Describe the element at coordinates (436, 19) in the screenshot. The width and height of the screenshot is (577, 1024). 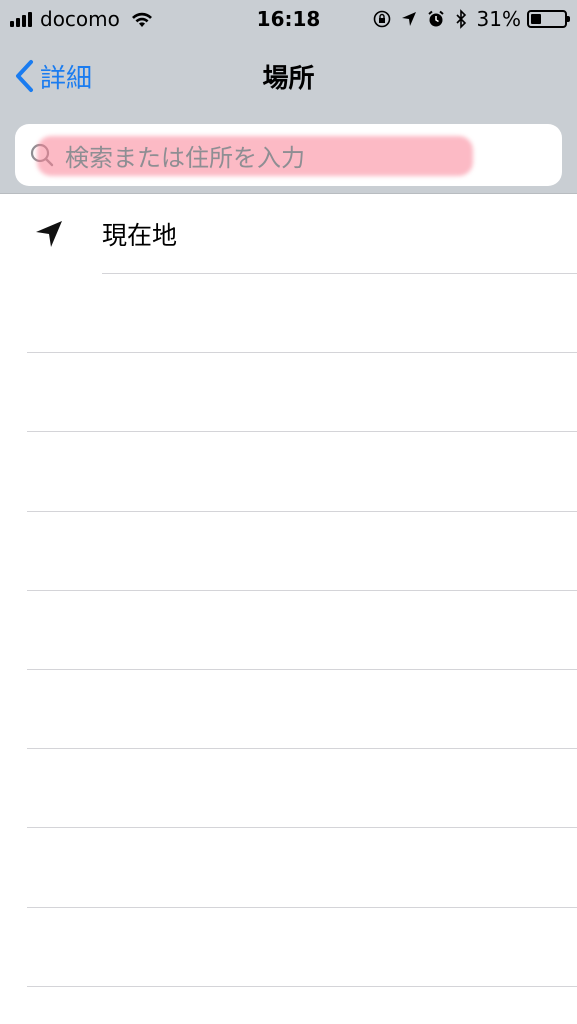
I see `alarm-icon` at that location.